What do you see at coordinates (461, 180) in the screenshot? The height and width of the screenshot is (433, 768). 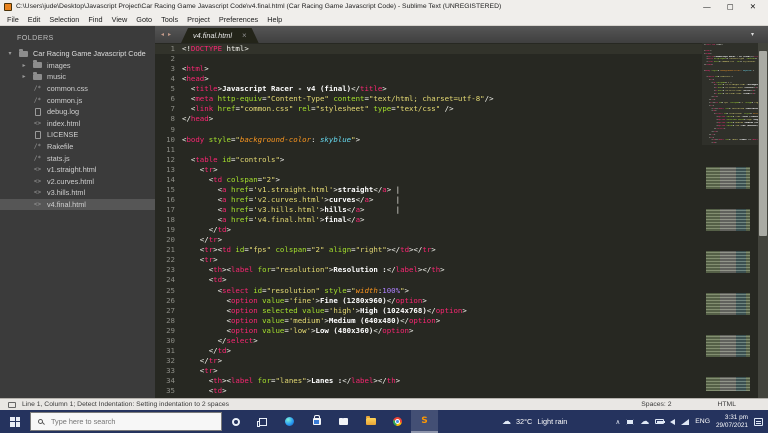 I see `code-line: 14 <td colspan="2">` at bounding box center [461, 180].